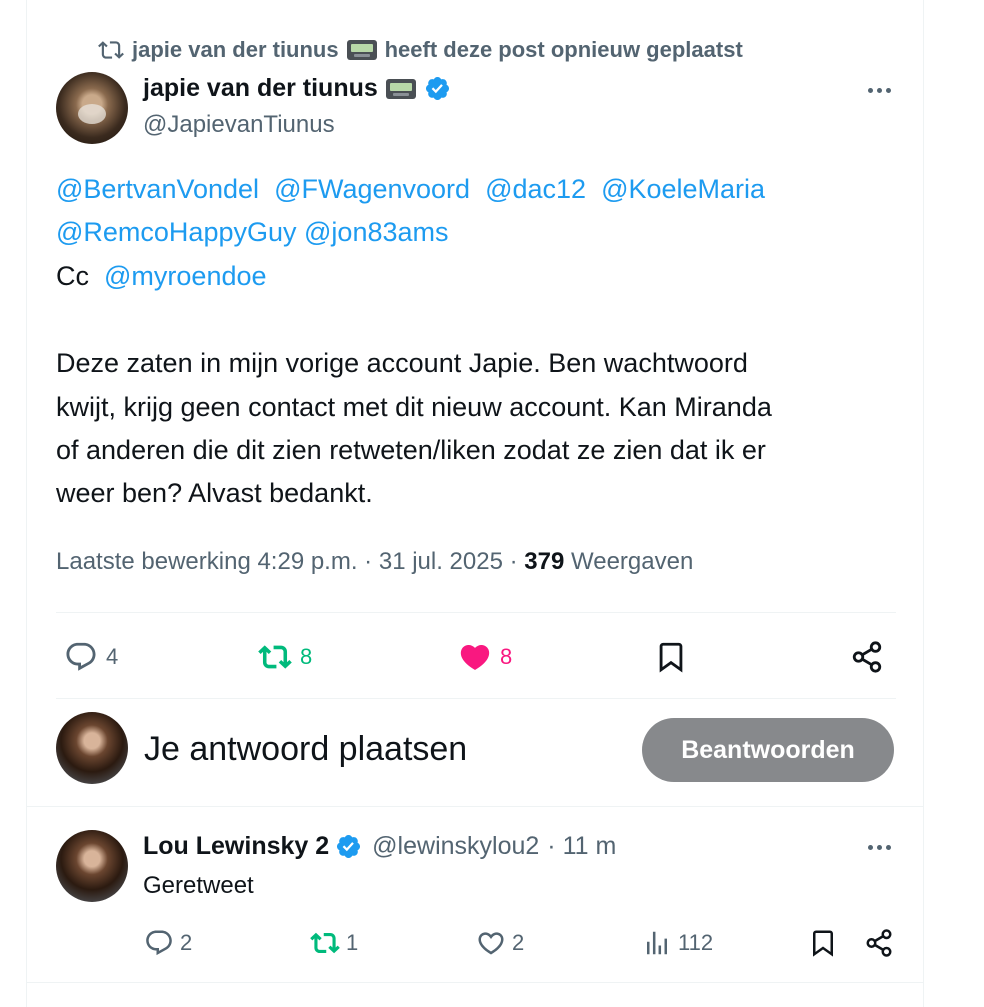 The image size is (984, 1007). What do you see at coordinates (306, 656) in the screenshot?
I see `repost-count: 8` at bounding box center [306, 656].